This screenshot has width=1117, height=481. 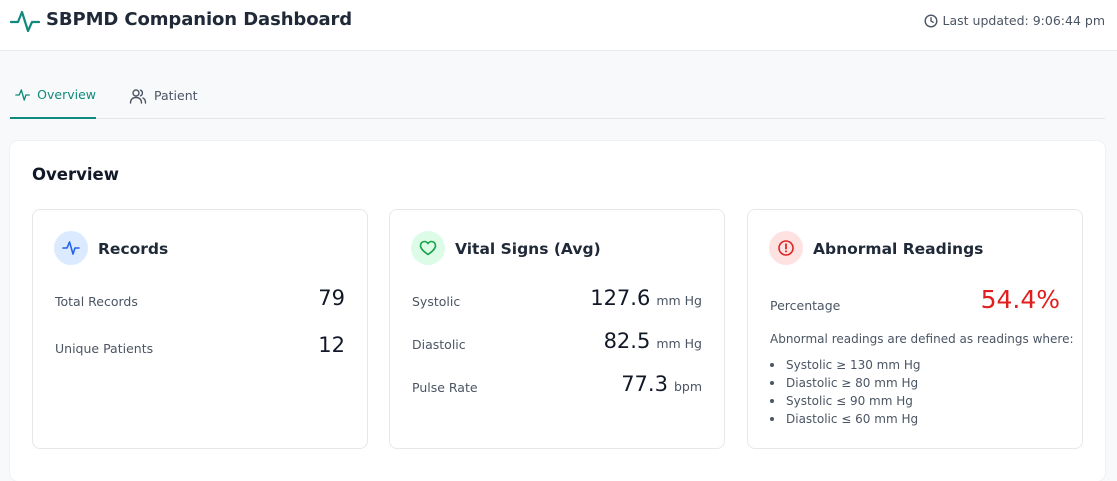 I want to click on abnormal-icon-badge, so click(x=786, y=248).